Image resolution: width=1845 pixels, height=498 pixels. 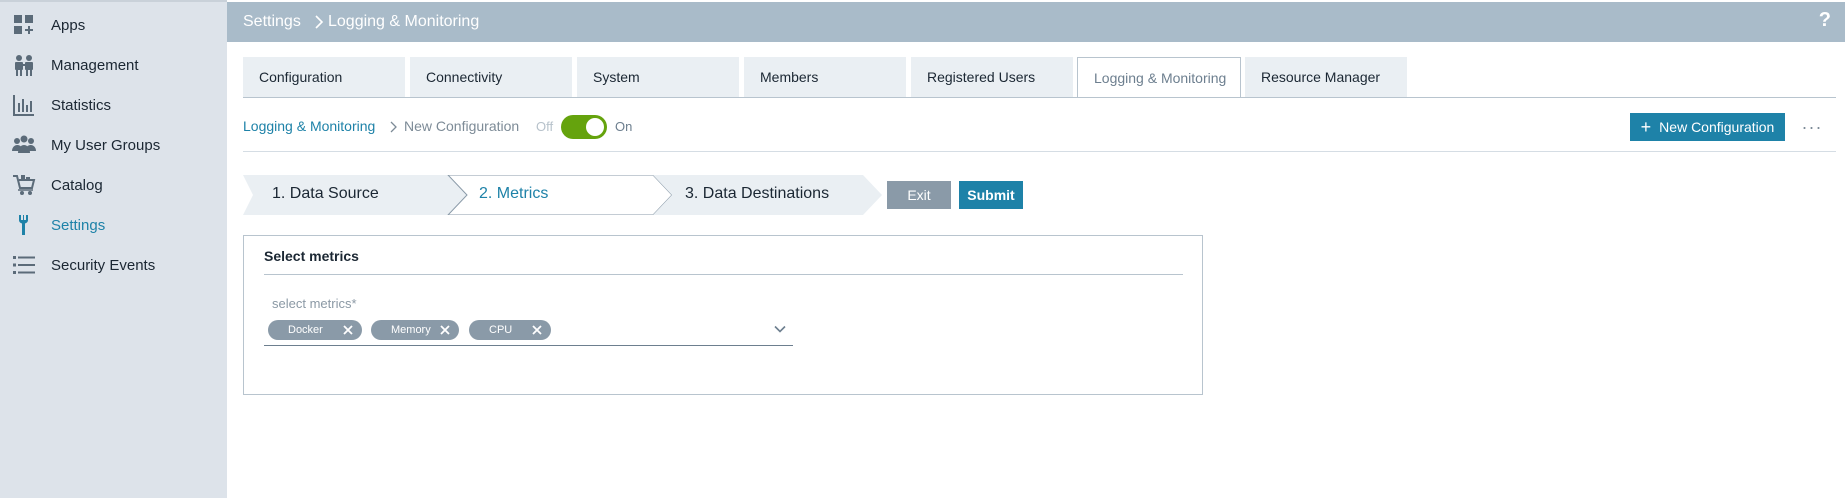 I want to click on sidebar-item-label: Statistics, so click(x=81, y=105).